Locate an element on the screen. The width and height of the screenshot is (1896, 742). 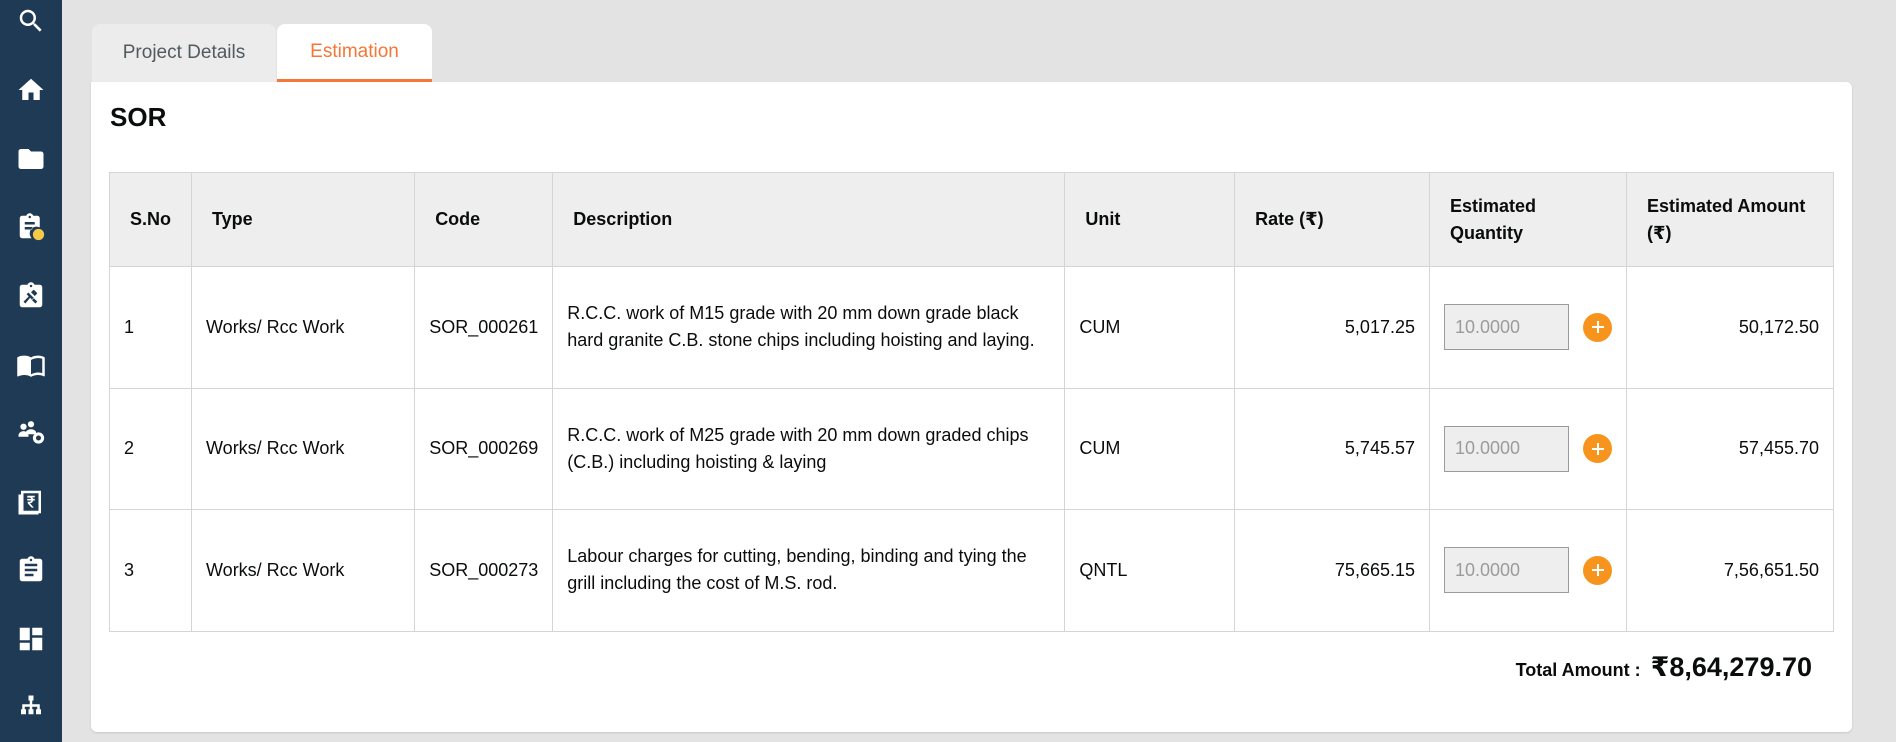
total-amount: Total Amount : ₹8,64,279.70 is located at coordinates (1664, 667).